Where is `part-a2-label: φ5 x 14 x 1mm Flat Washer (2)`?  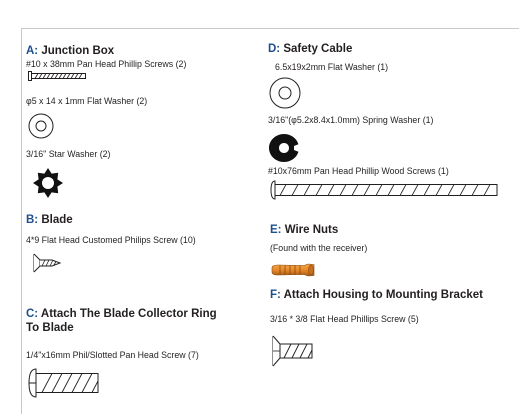
part-a2-label: φ5 x 14 x 1mm Flat Washer (2) is located at coordinates (87, 101).